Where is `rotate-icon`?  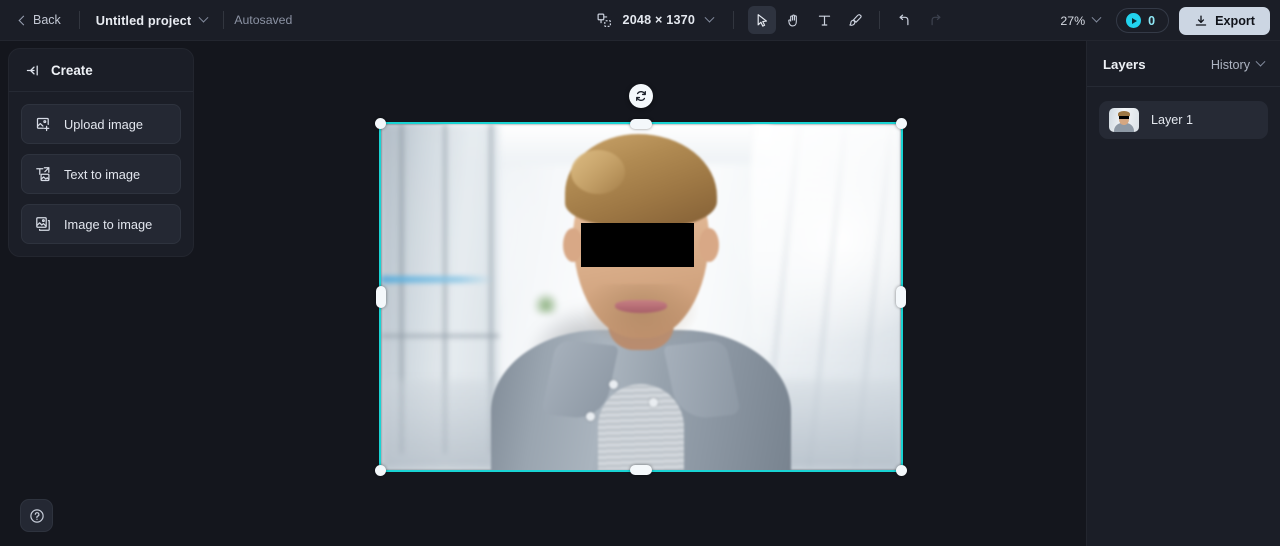 rotate-icon is located at coordinates (641, 96).